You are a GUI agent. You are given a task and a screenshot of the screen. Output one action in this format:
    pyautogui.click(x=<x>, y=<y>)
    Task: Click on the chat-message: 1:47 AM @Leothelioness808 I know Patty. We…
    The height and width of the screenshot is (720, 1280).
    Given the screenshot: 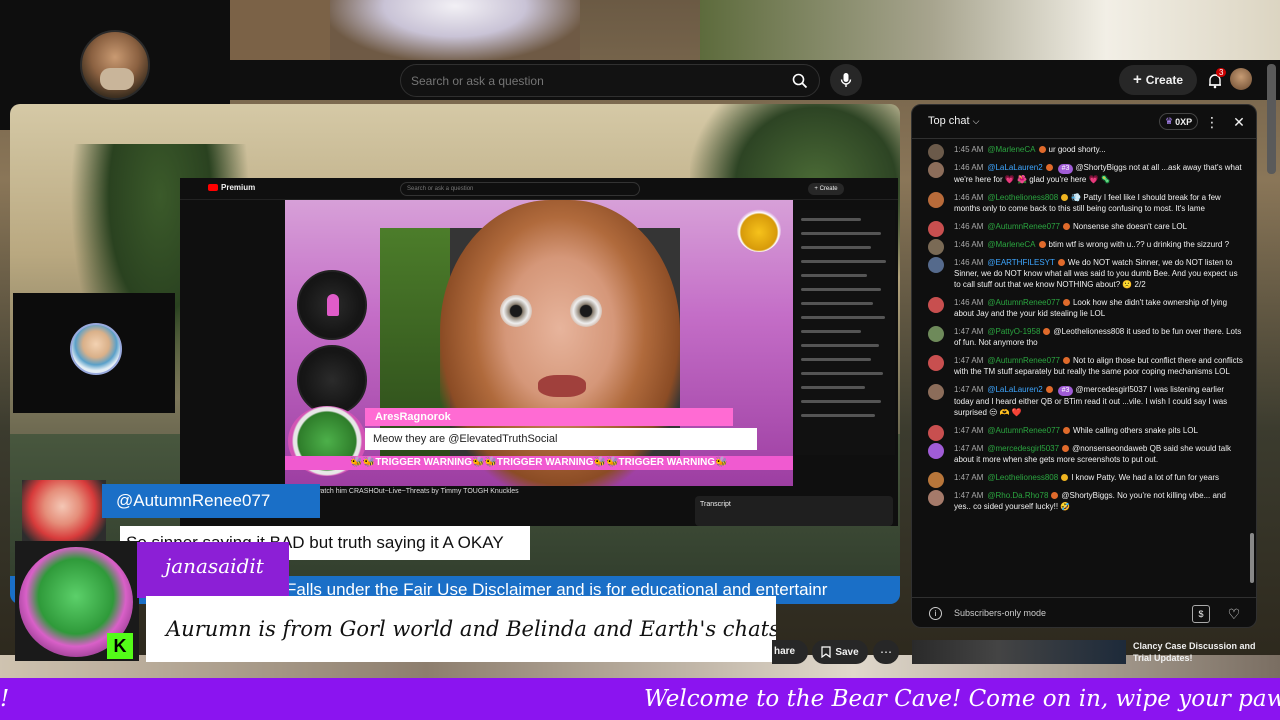 What is the action you would take?
    pyautogui.click(x=1084, y=479)
    